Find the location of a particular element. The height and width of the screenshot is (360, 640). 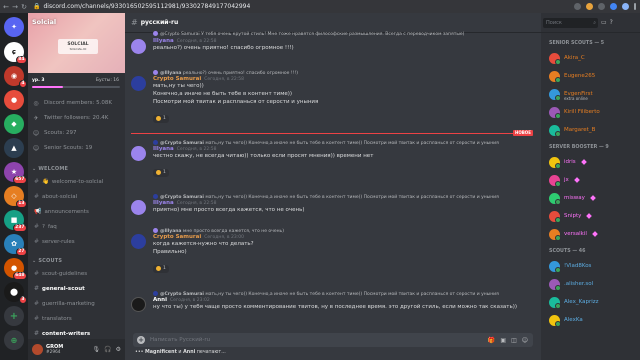

lock-icon: 🔒 is located at coordinates (37, 6).